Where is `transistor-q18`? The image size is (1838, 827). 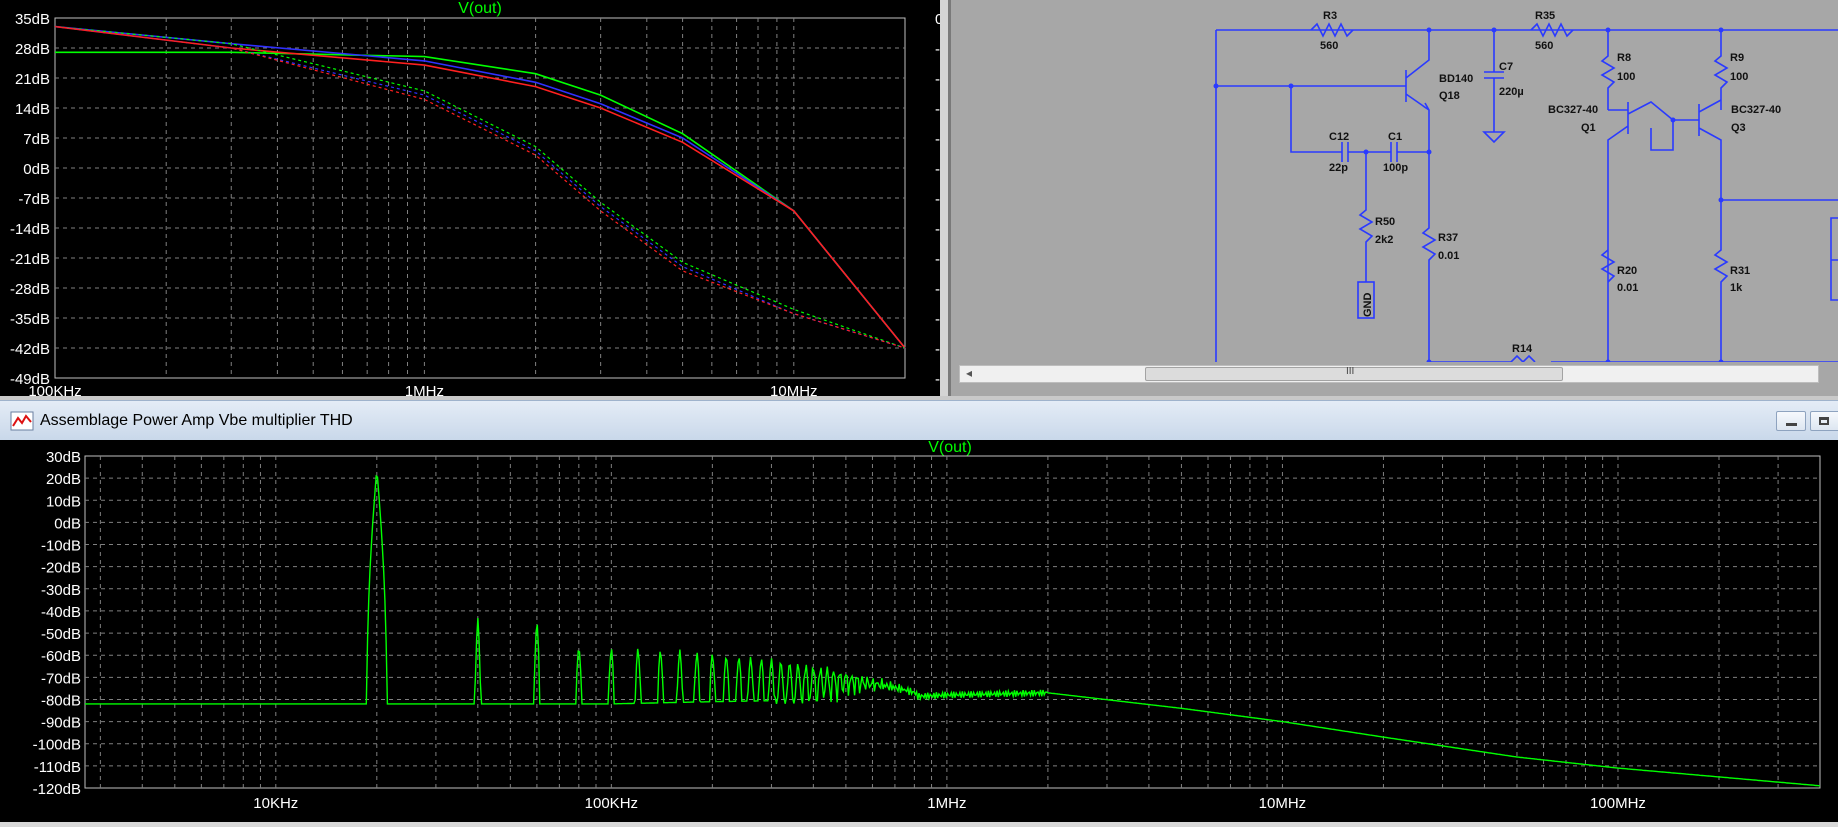
transistor-q18 is located at coordinates (1360, 91).